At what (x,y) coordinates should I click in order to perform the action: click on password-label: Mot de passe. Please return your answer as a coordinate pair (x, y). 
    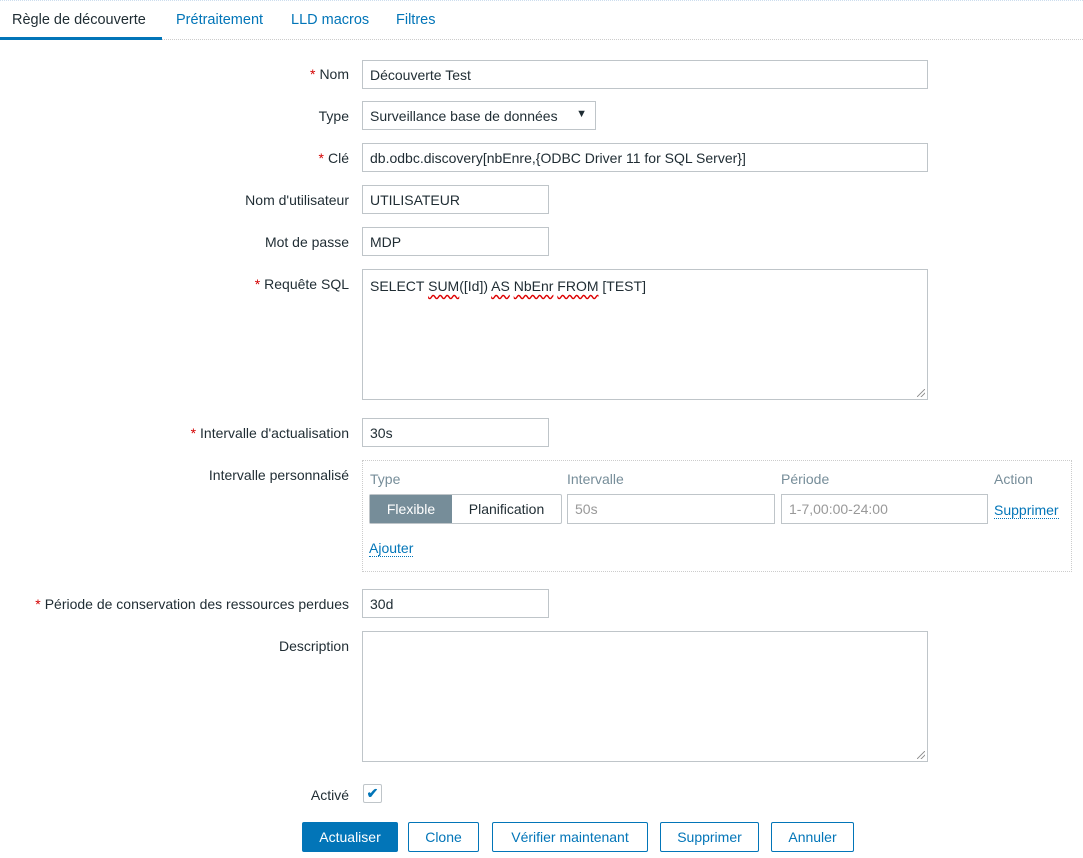
    Looking at the image, I should click on (306, 242).